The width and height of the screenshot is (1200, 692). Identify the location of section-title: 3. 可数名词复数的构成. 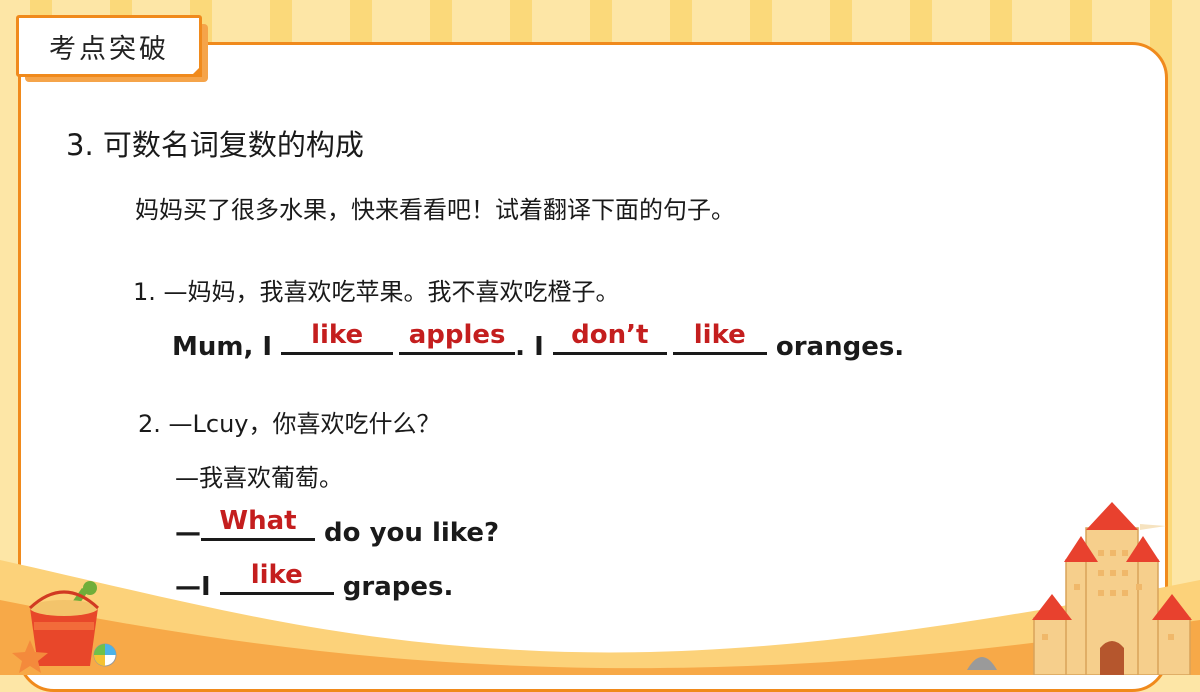
(215, 145).